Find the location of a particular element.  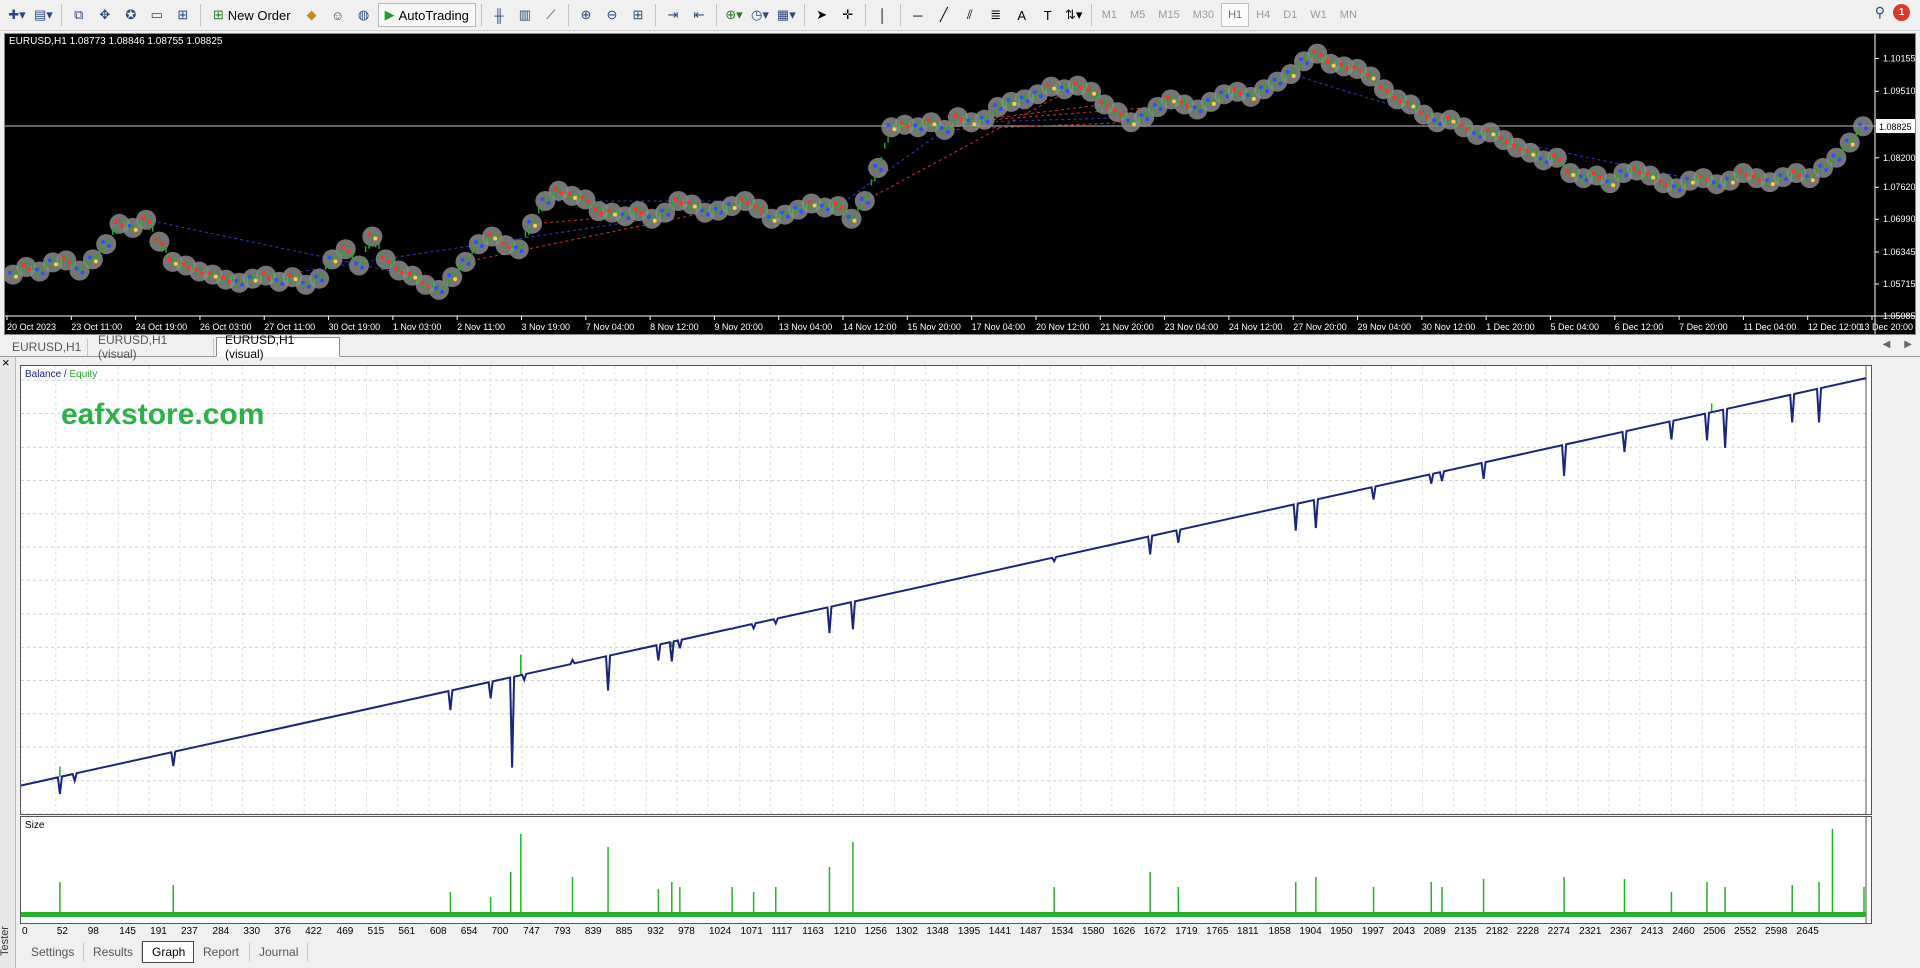

timeframe-mn: MN is located at coordinates (1348, 15).